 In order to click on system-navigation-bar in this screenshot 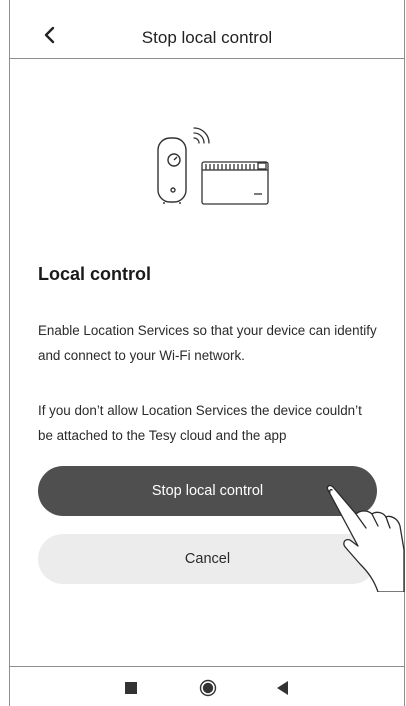, I will do `click(207, 686)`.